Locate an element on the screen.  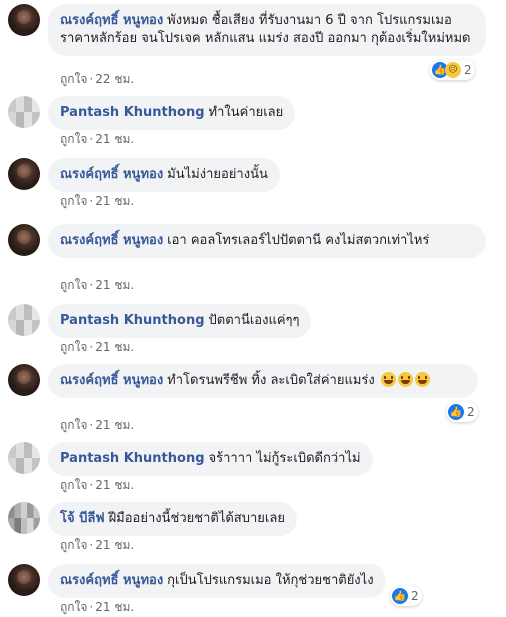
comment-meta: ถูกใจ · 22 ชม. is located at coordinates (97, 79).